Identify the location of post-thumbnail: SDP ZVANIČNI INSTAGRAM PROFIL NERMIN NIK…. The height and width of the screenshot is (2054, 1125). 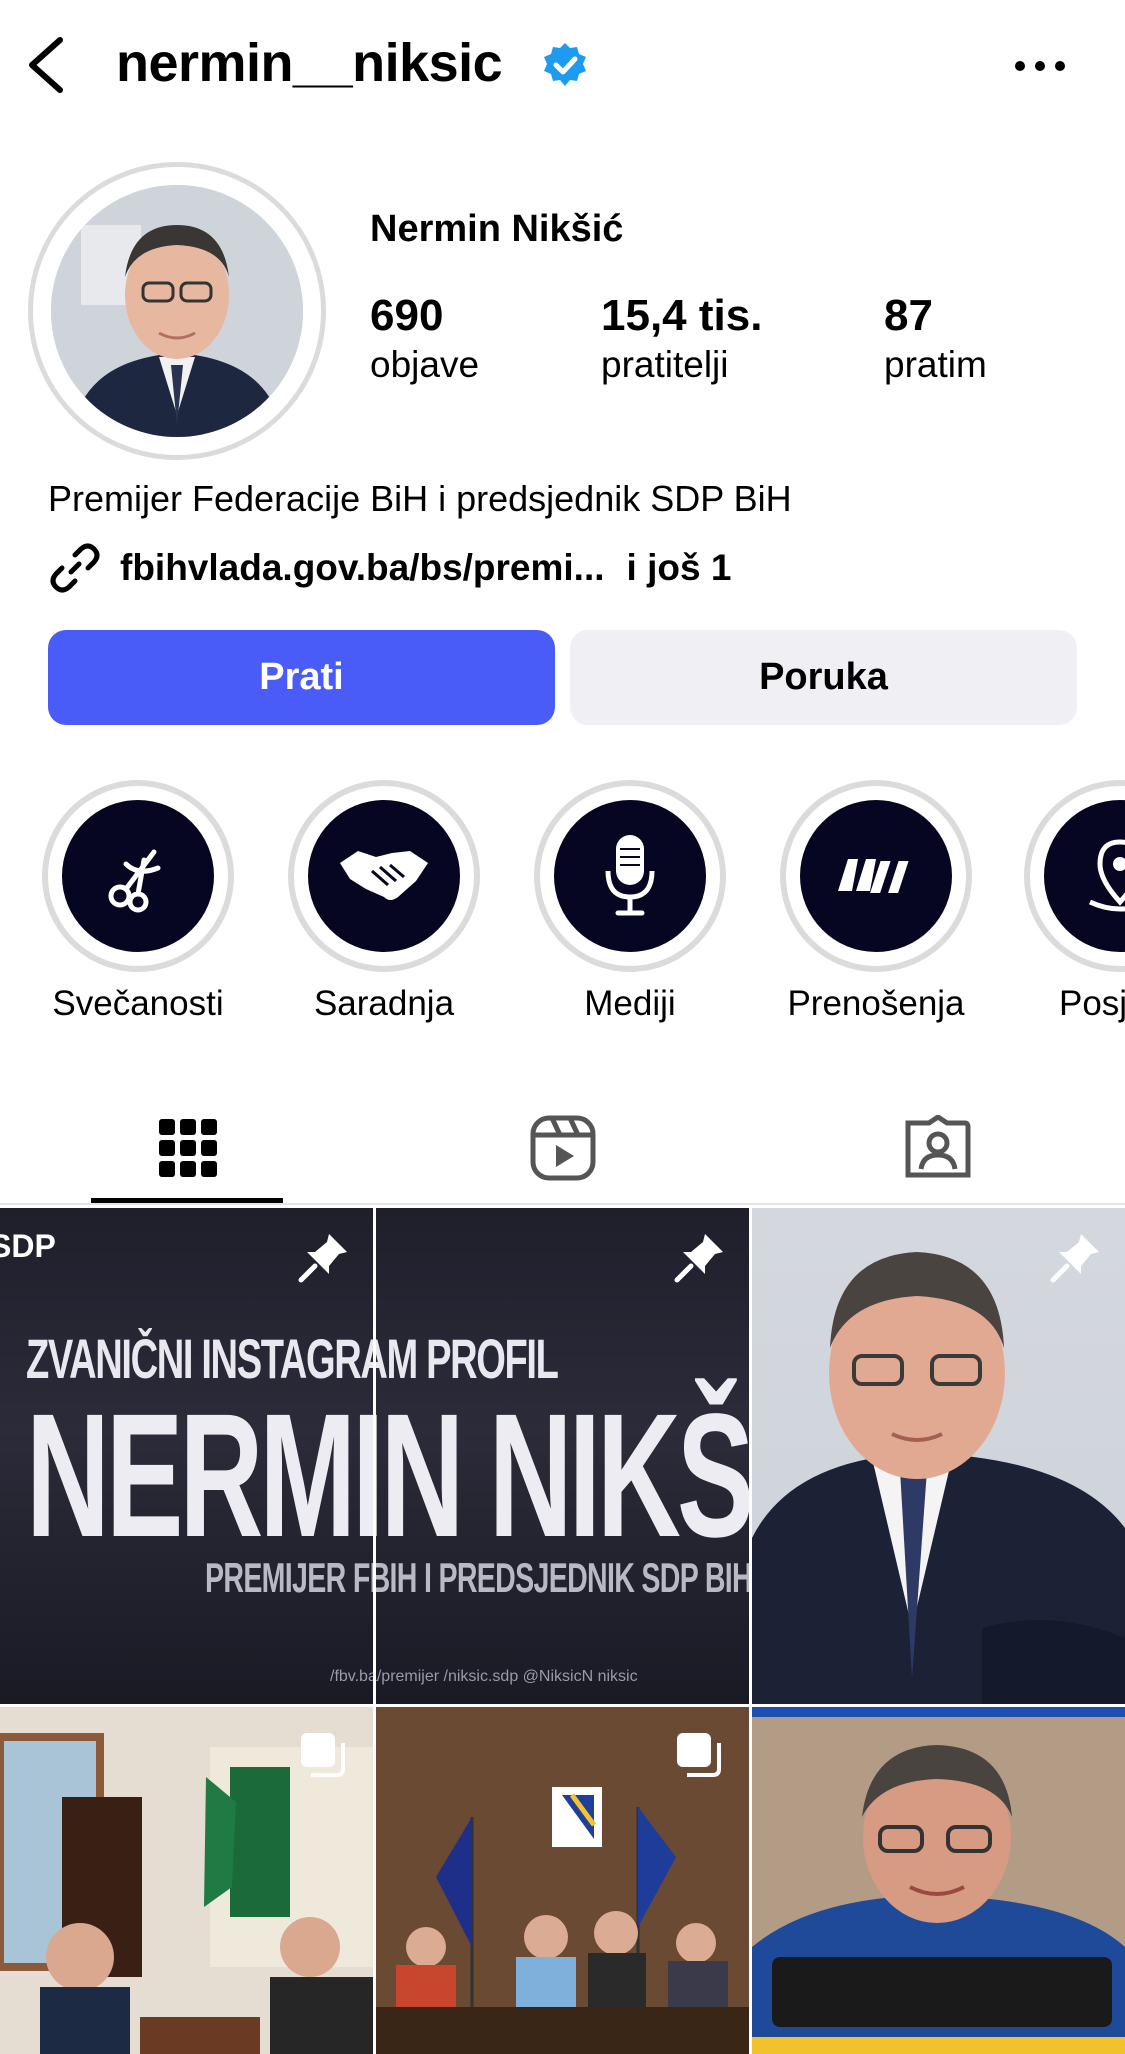
(186, 1456).